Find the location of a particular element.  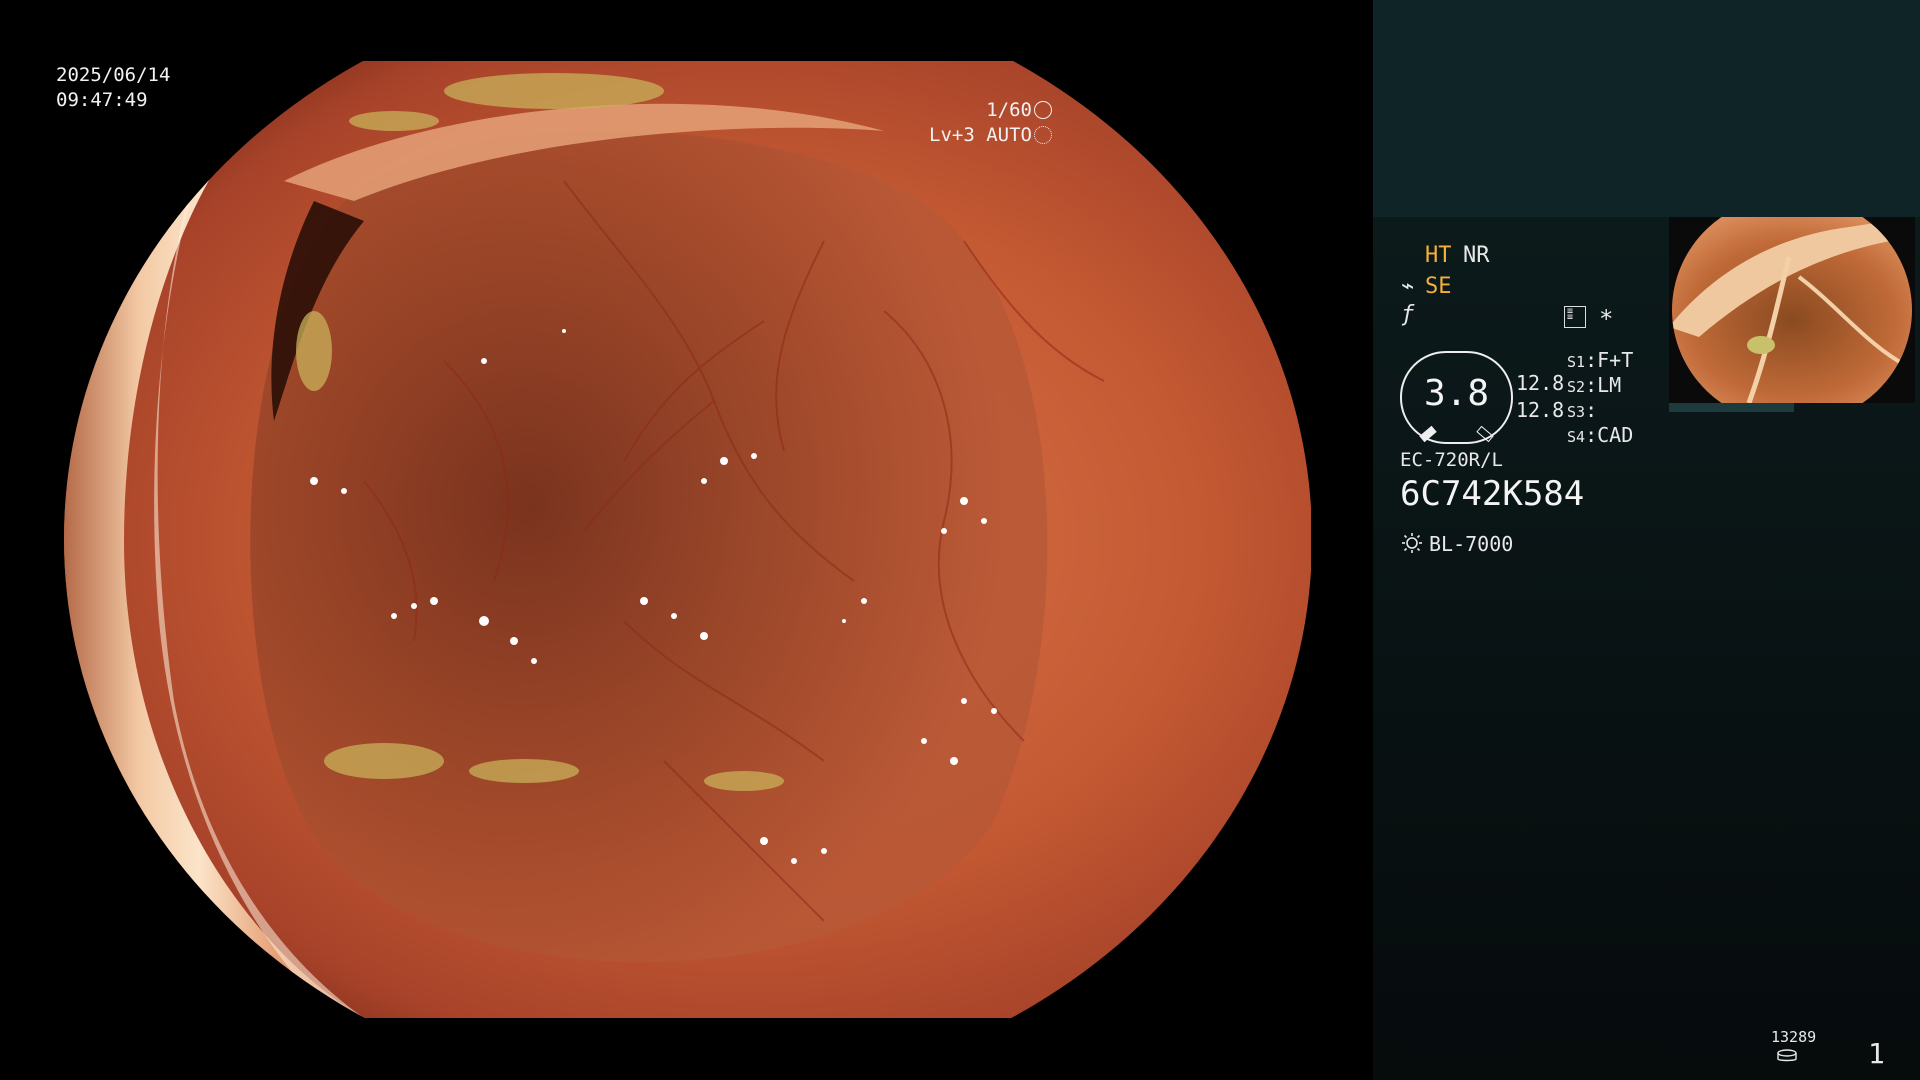

star-icon: * is located at coordinates (1606, 319).